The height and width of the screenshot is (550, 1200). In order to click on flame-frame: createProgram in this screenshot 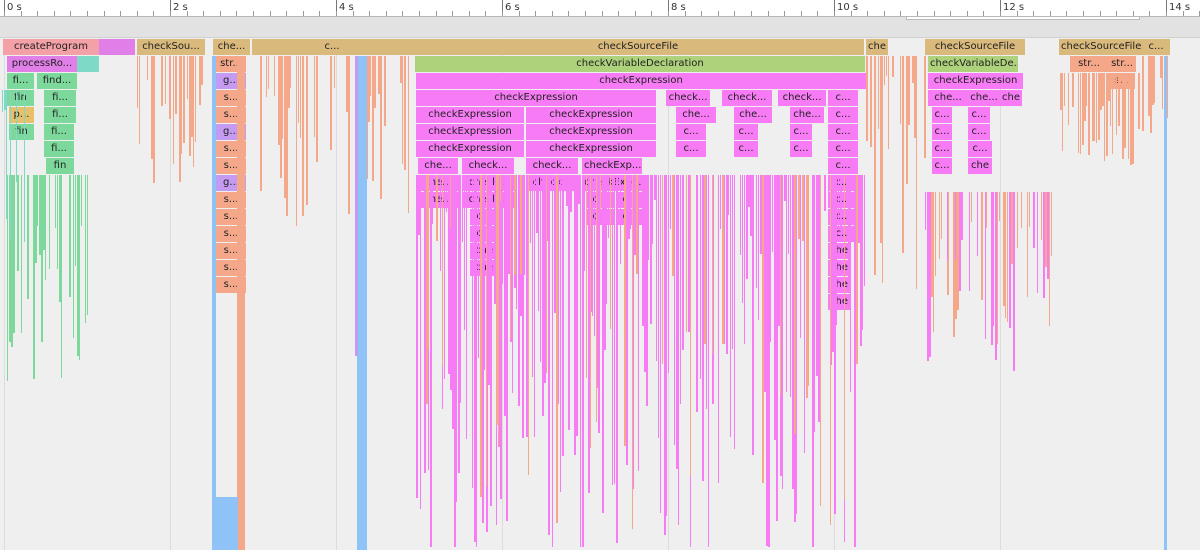, I will do `click(51, 47)`.